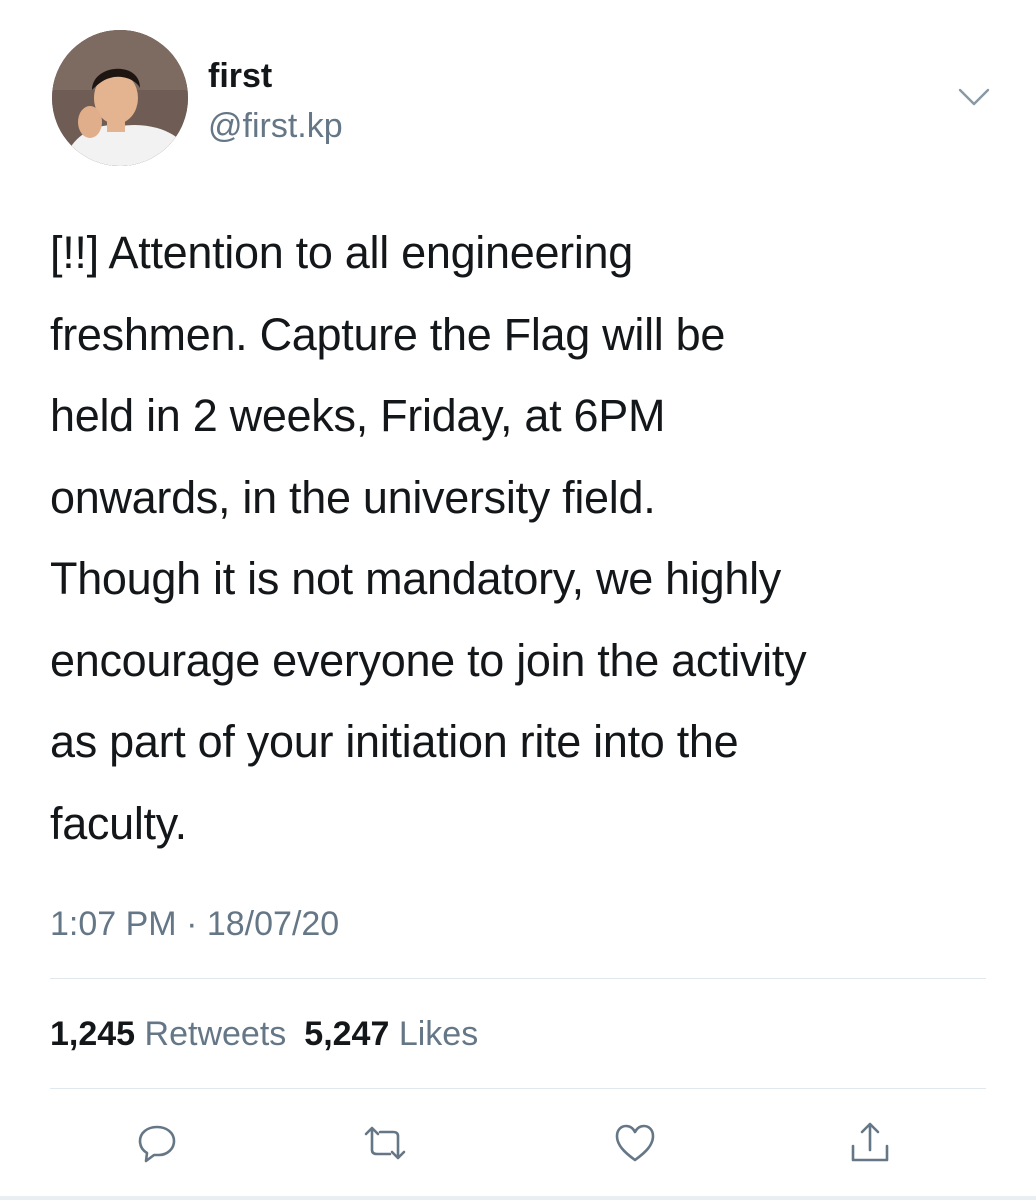  Describe the element at coordinates (438, 1034) in the screenshot. I see `likes-label: Likes` at that location.